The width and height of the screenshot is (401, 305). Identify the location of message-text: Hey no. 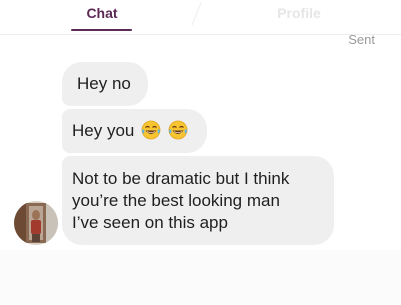
(104, 83).